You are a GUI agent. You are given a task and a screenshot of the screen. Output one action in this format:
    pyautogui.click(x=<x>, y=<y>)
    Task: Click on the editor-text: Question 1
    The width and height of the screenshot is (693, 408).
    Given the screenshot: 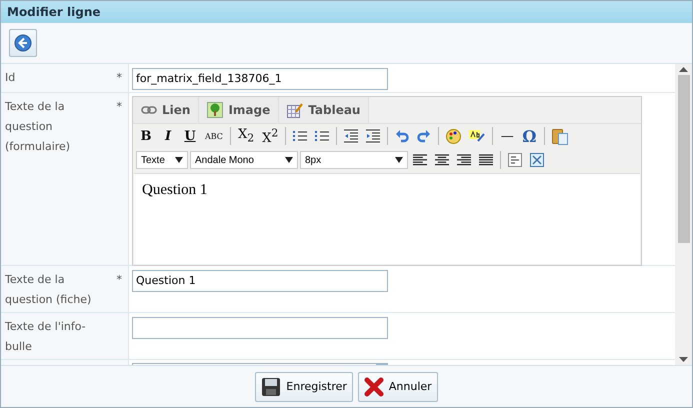 What is the action you would take?
    pyautogui.click(x=175, y=190)
    